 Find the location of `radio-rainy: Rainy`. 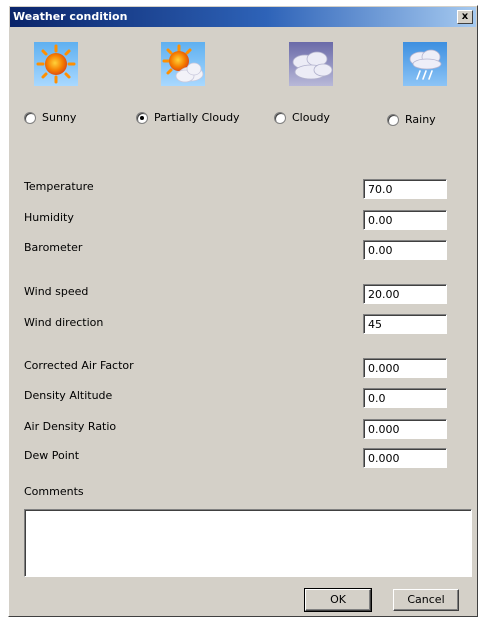

radio-rainy: Rainy is located at coordinates (411, 119).